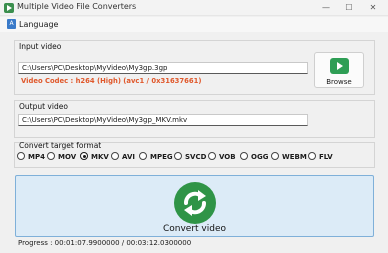 The height and width of the screenshot is (253, 388). Describe the element at coordinates (123, 156) in the screenshot. I see `format-radio-avi: AVI` at that location.